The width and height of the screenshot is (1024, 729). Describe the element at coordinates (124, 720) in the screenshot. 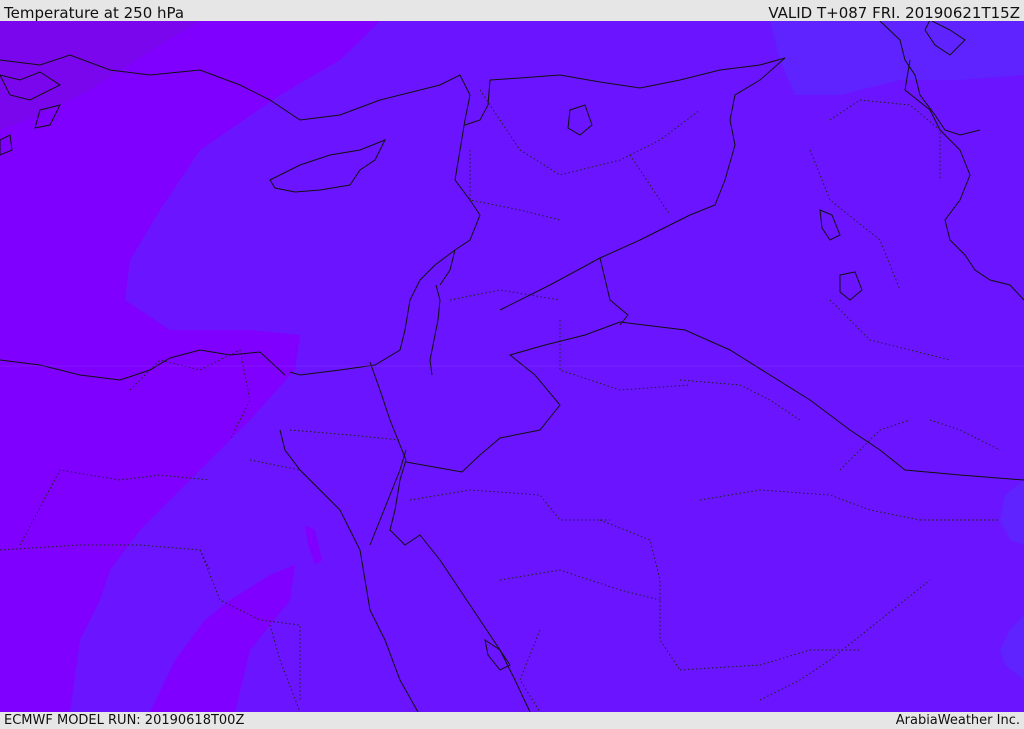

I see `model-run-label: ECMWF MODEL RUN: 20190618T00Z` at that location.